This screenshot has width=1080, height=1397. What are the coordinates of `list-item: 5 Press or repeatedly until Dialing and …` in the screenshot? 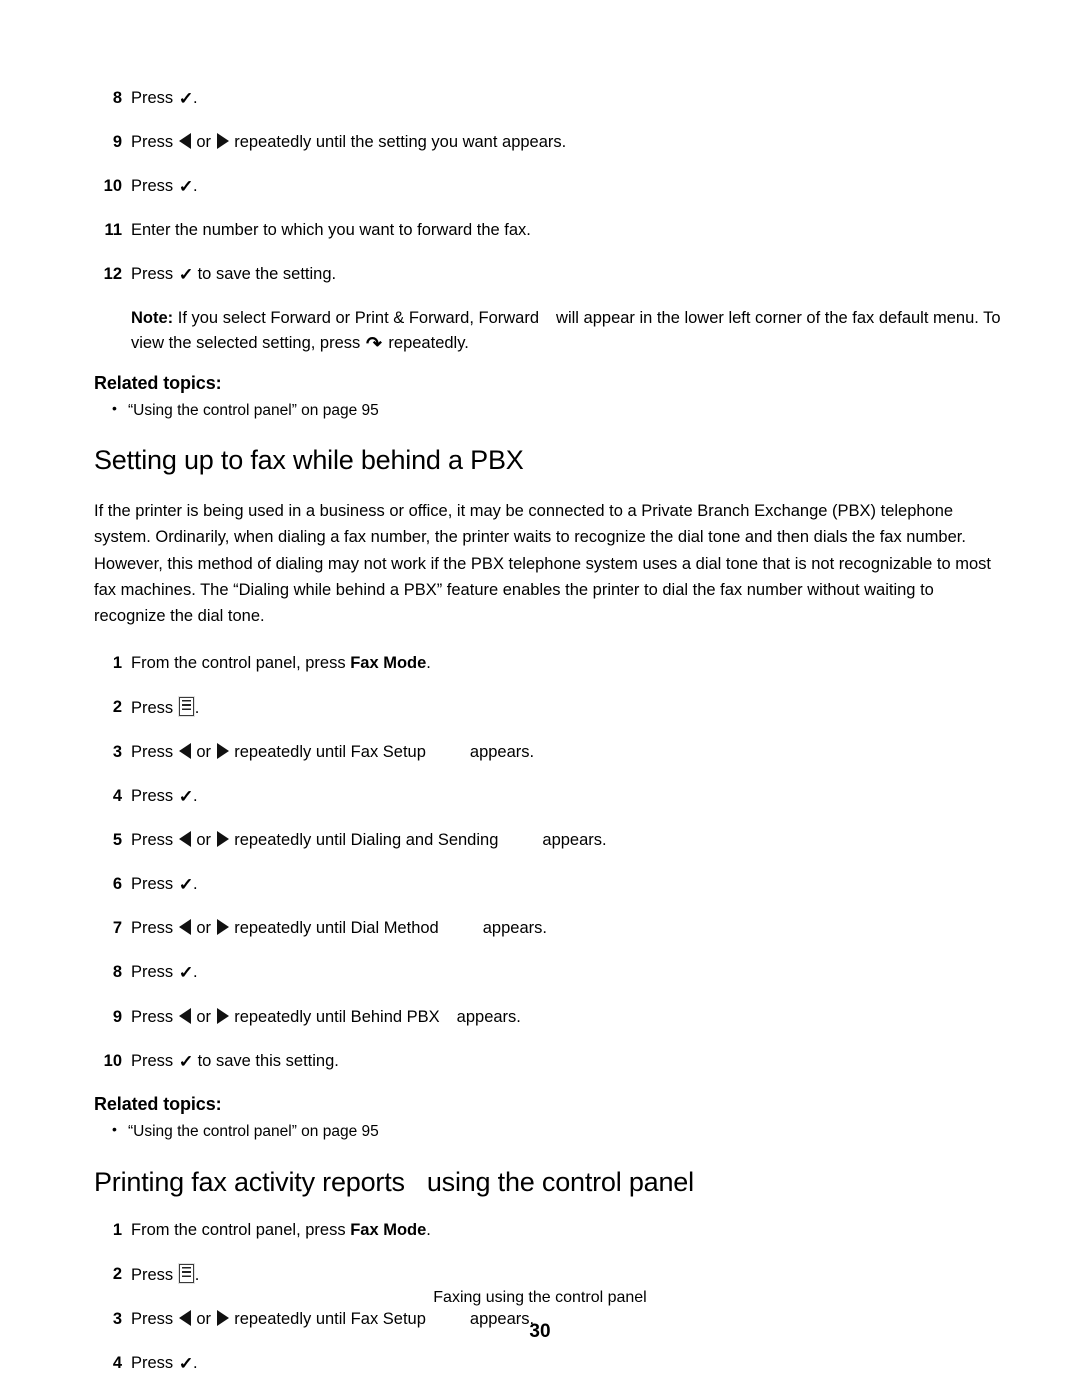 It's located at (544, 840).